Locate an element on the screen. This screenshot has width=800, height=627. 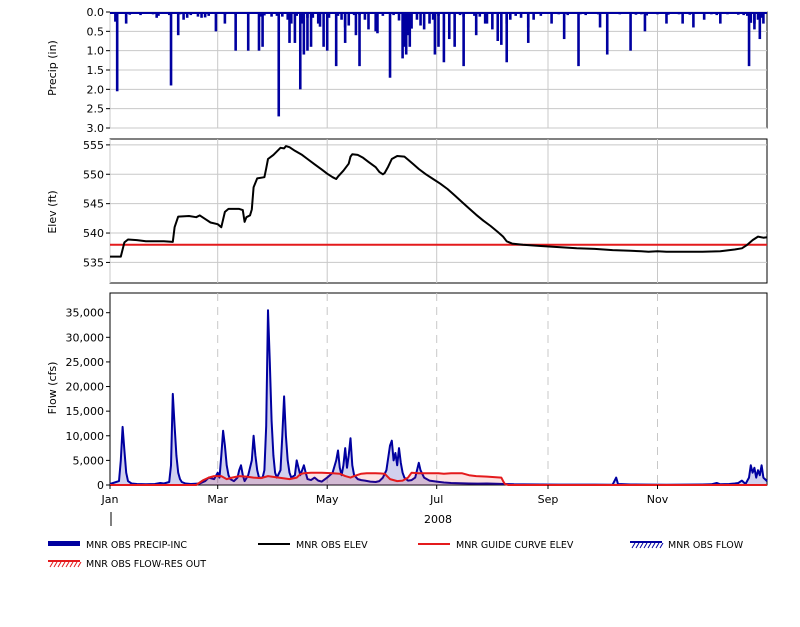
legend-item: MNR OBS PRECIP-INC is located at coordinates (117, 545).